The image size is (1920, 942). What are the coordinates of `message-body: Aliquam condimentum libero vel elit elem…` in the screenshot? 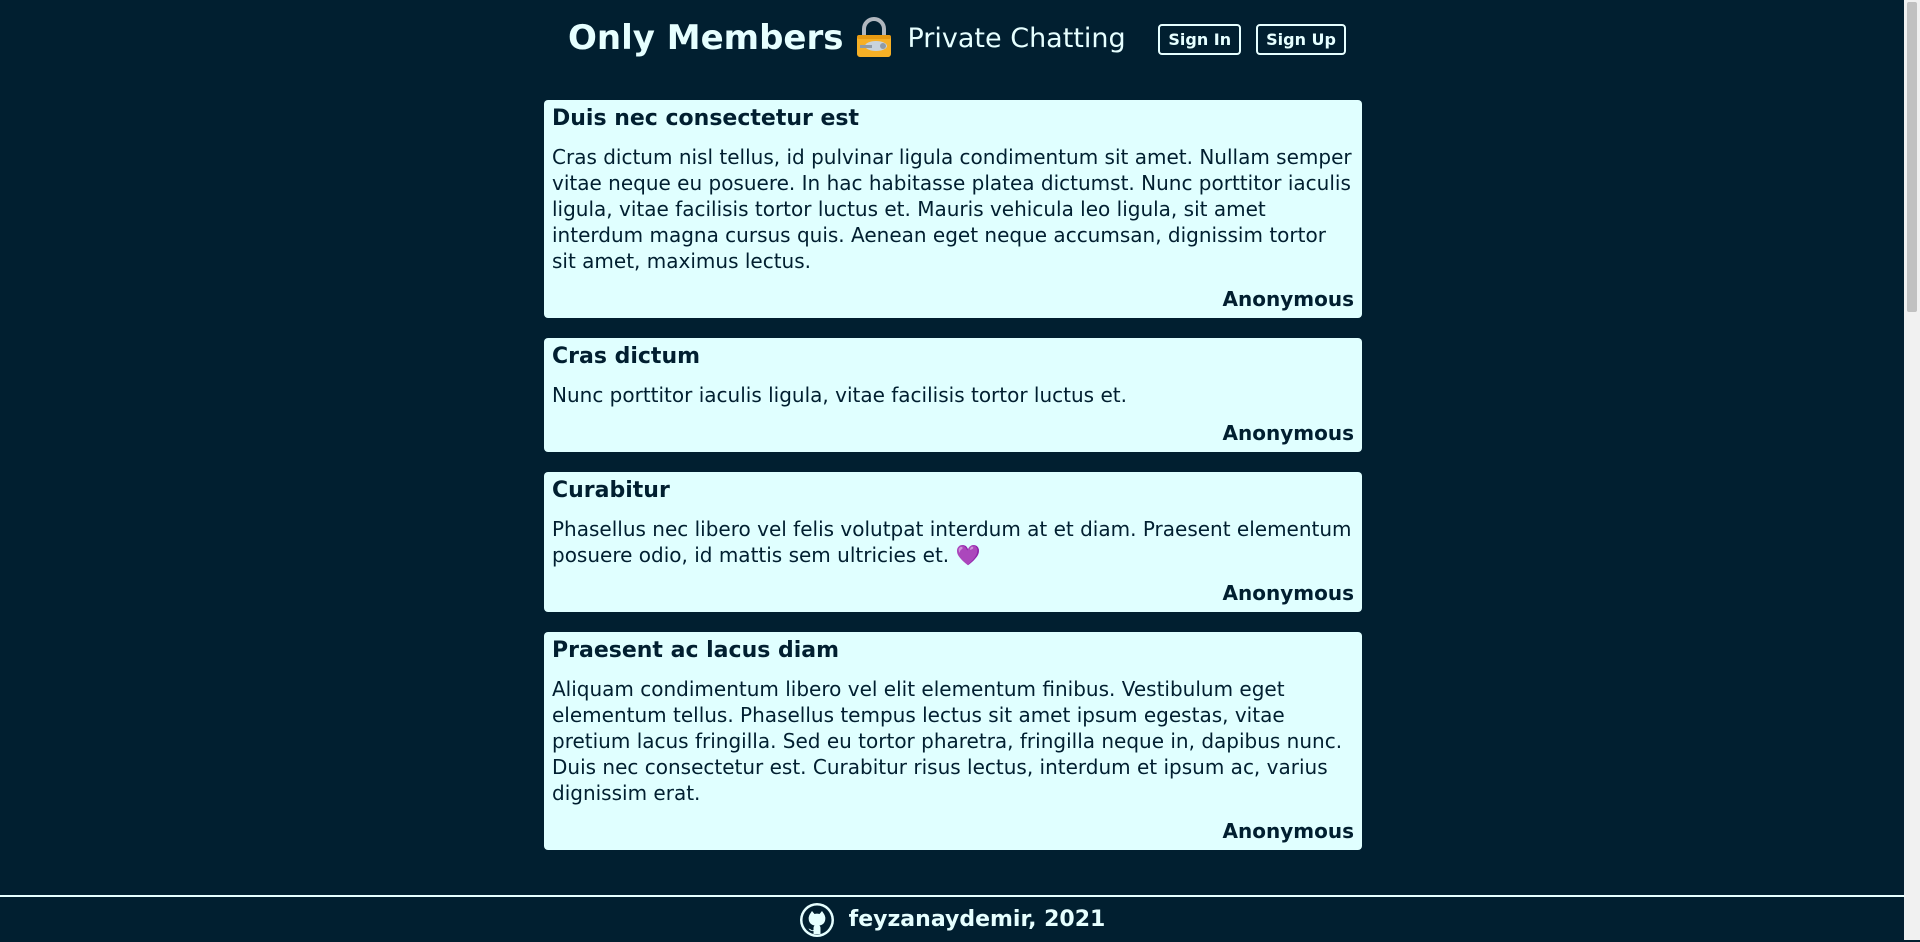 It's located at (947, 741).